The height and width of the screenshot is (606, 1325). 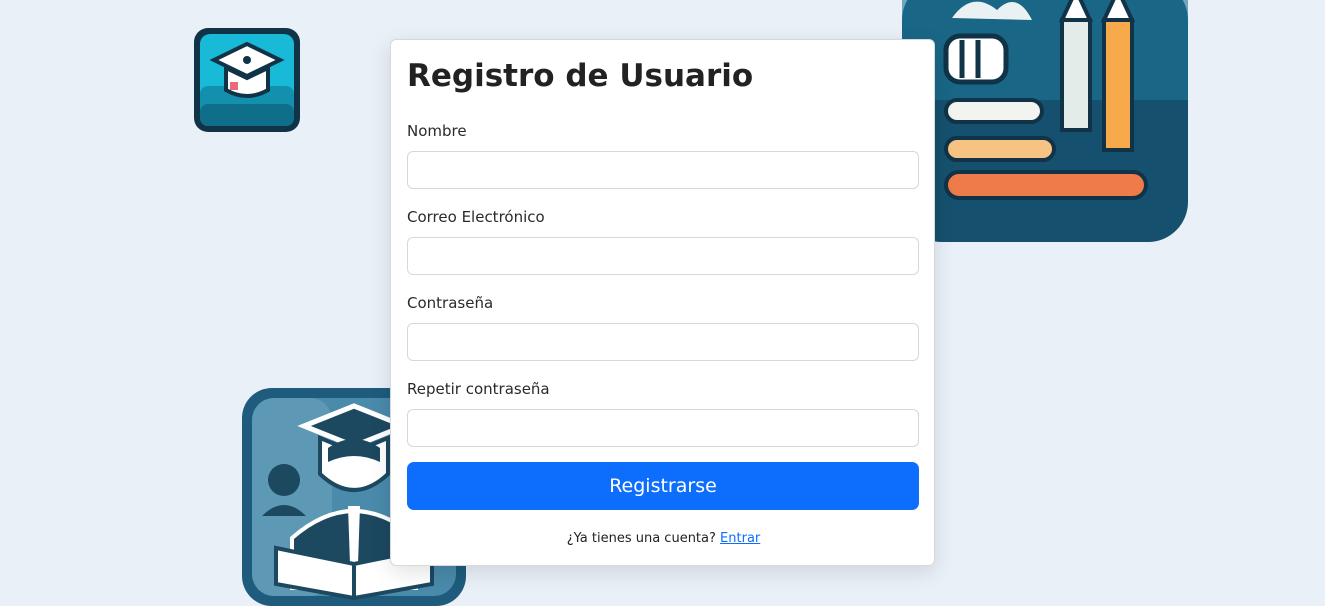 What do you see at coordinates (641, 538) in the screenshot?
I see `login-prompt-text: ¿Ya tienes una cuenta?` at bounding box center [641, 538].